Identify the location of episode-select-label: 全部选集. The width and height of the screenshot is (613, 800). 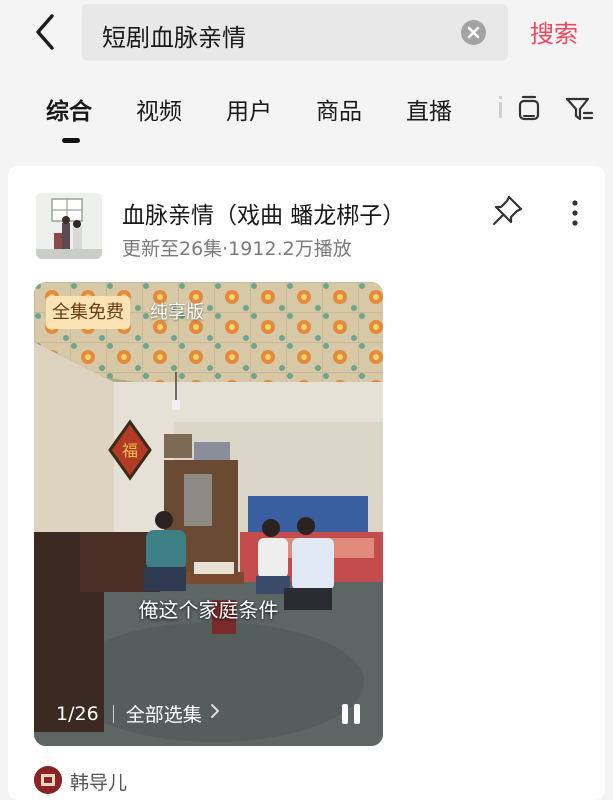
(164, 713).